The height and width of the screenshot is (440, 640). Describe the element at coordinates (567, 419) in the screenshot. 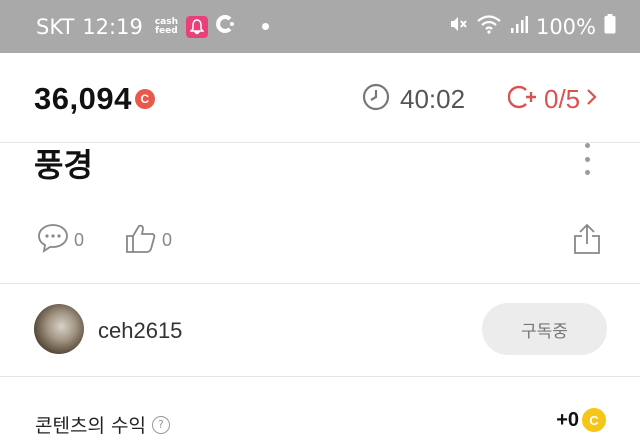

I see `revenue-value: +0` at that location.